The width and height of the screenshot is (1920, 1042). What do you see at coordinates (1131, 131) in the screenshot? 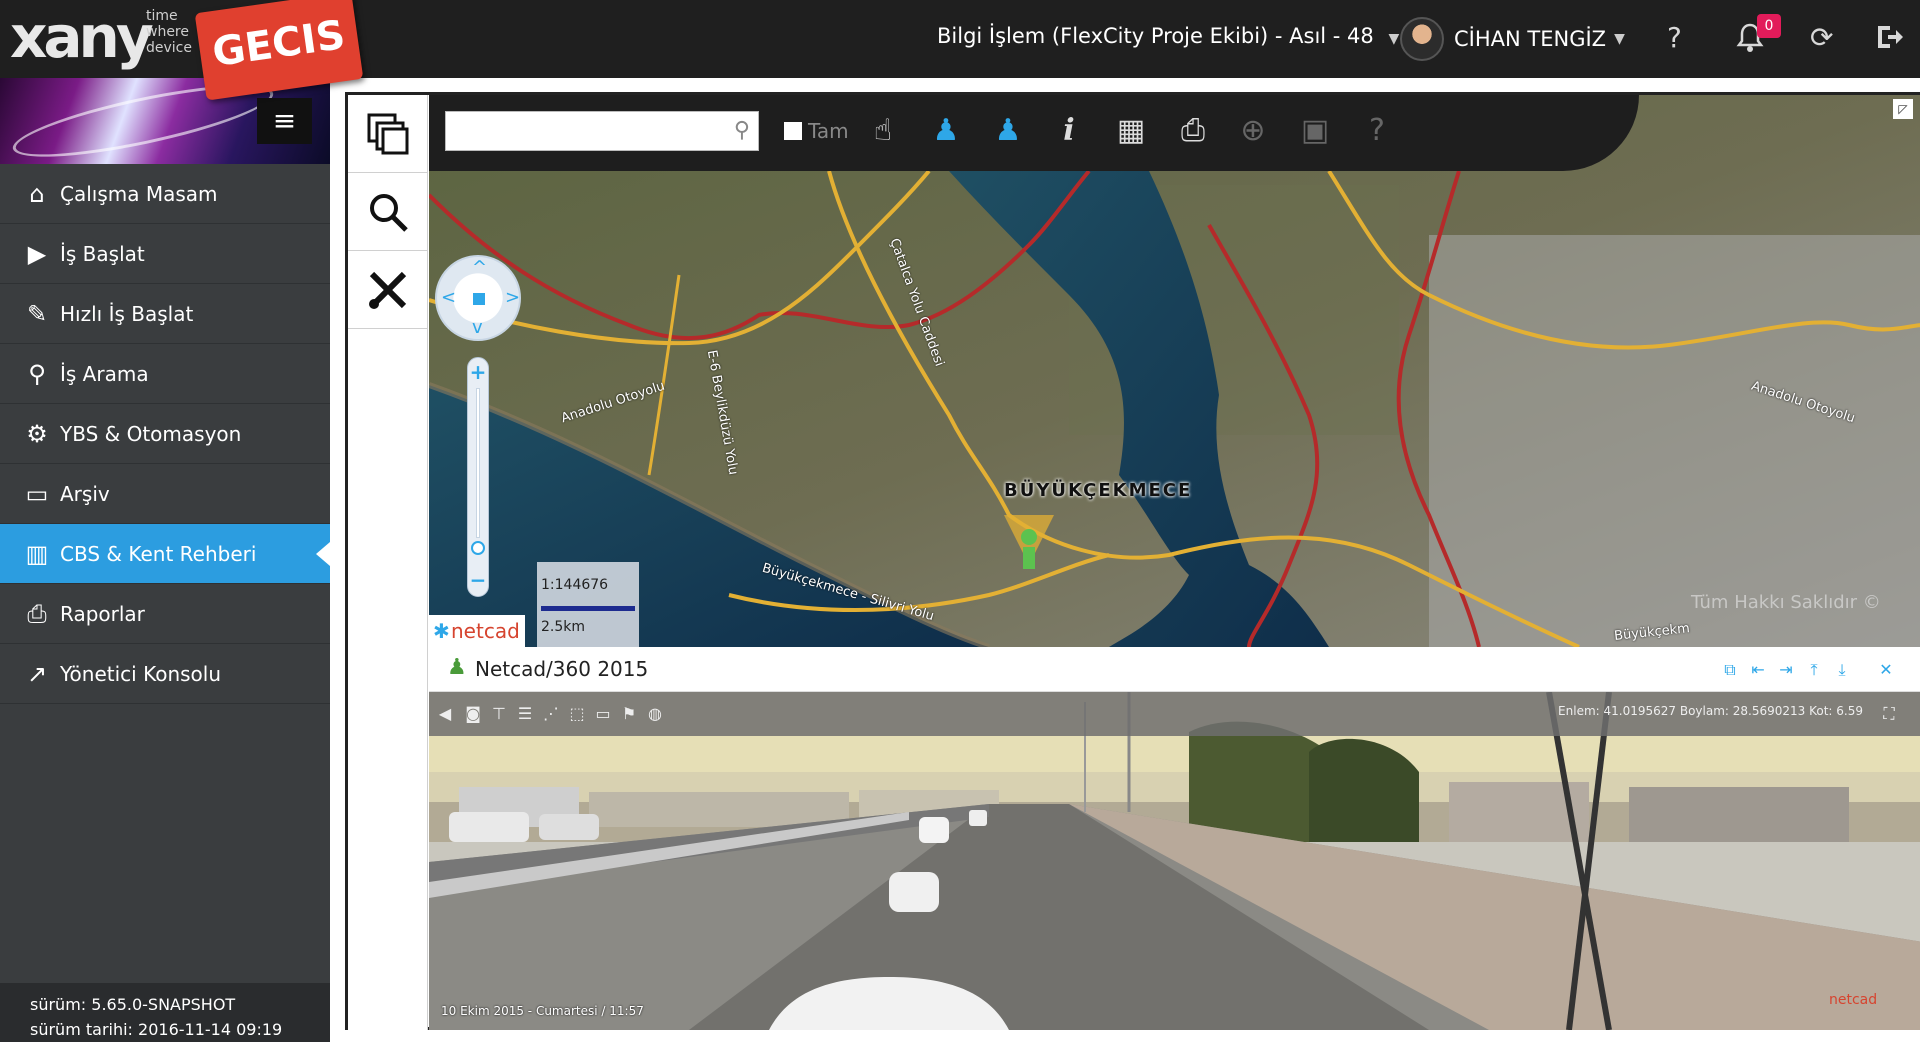
I see `eraser-brush-icon: ▦` at bounding box center [1131, 131].